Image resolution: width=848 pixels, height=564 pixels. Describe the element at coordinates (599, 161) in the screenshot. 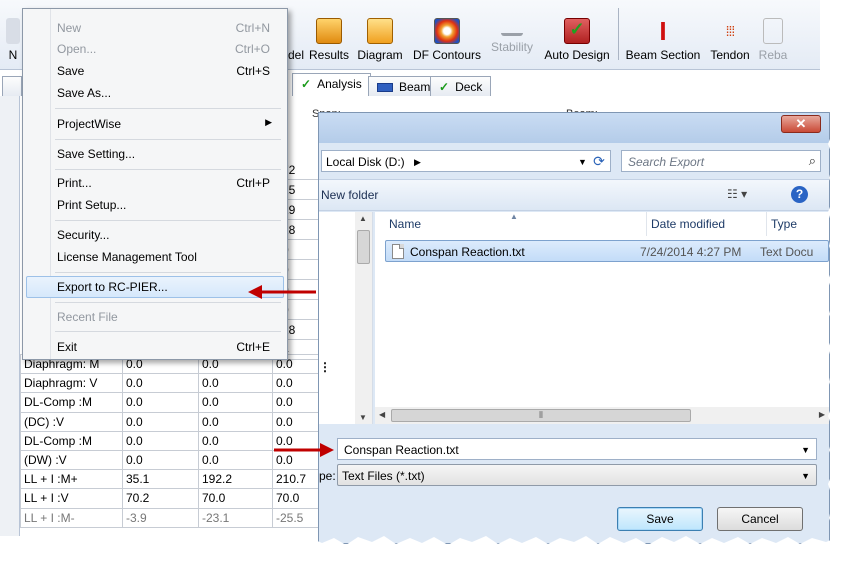

I see `refresh-button: ⟳` at that location.